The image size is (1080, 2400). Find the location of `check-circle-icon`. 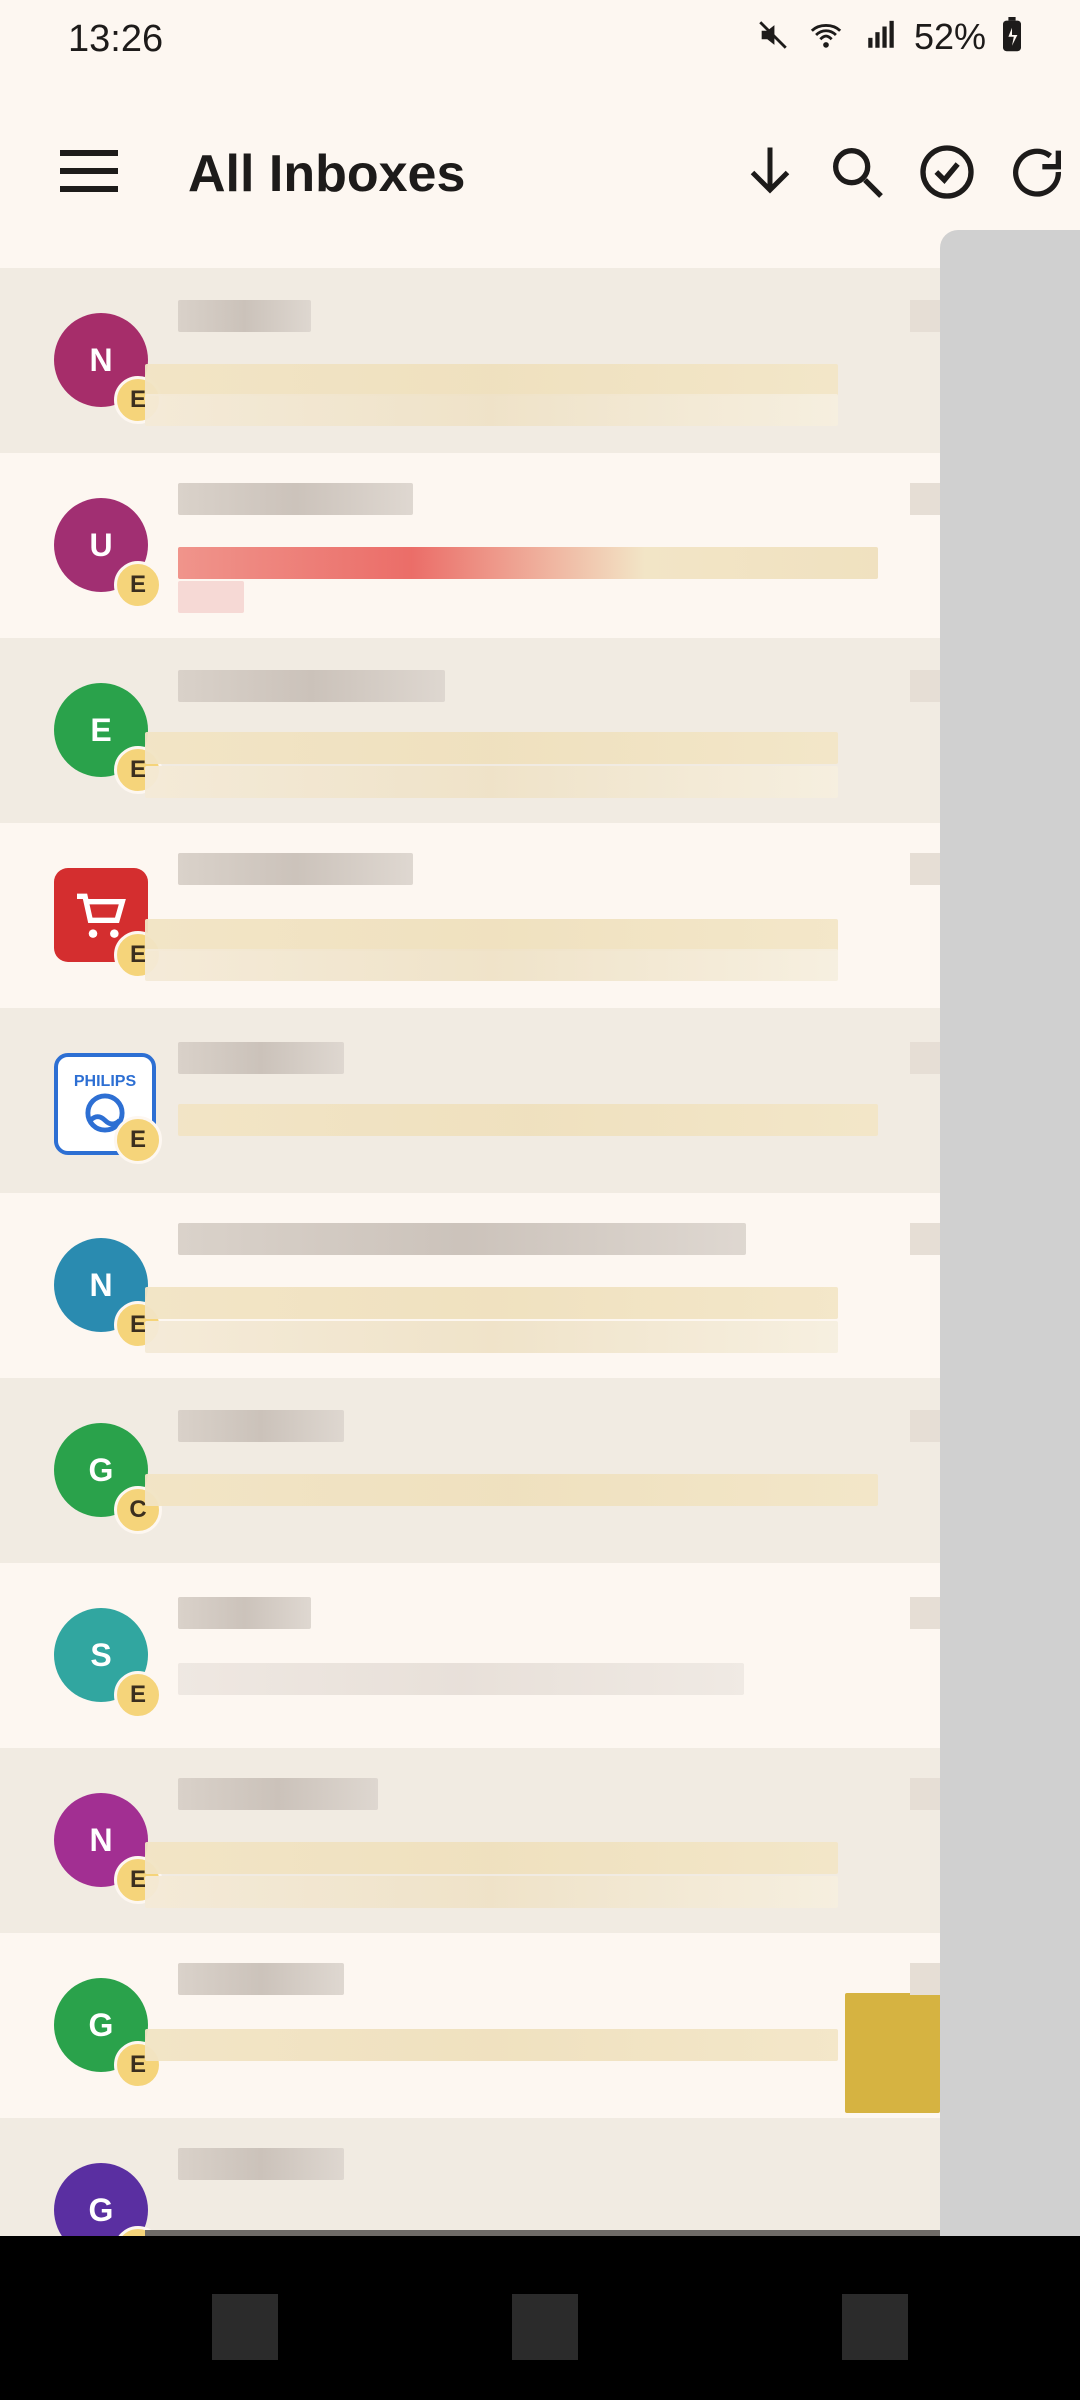

check-circle-icon is located at coordinates (947, 176).